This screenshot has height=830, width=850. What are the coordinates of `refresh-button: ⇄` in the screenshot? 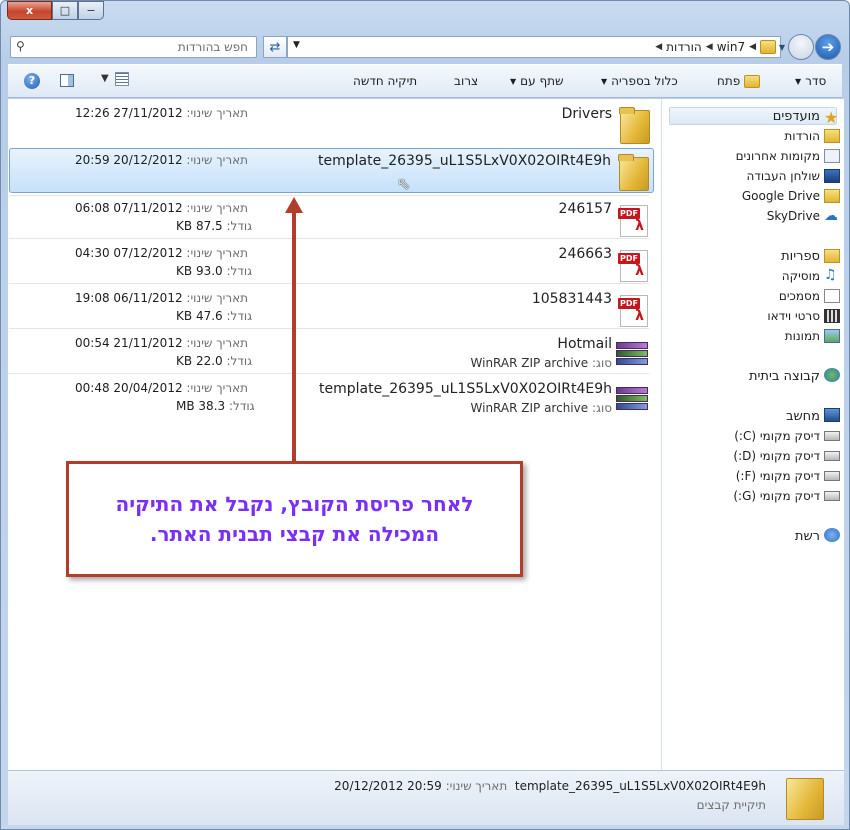 It's located at (275, 47).